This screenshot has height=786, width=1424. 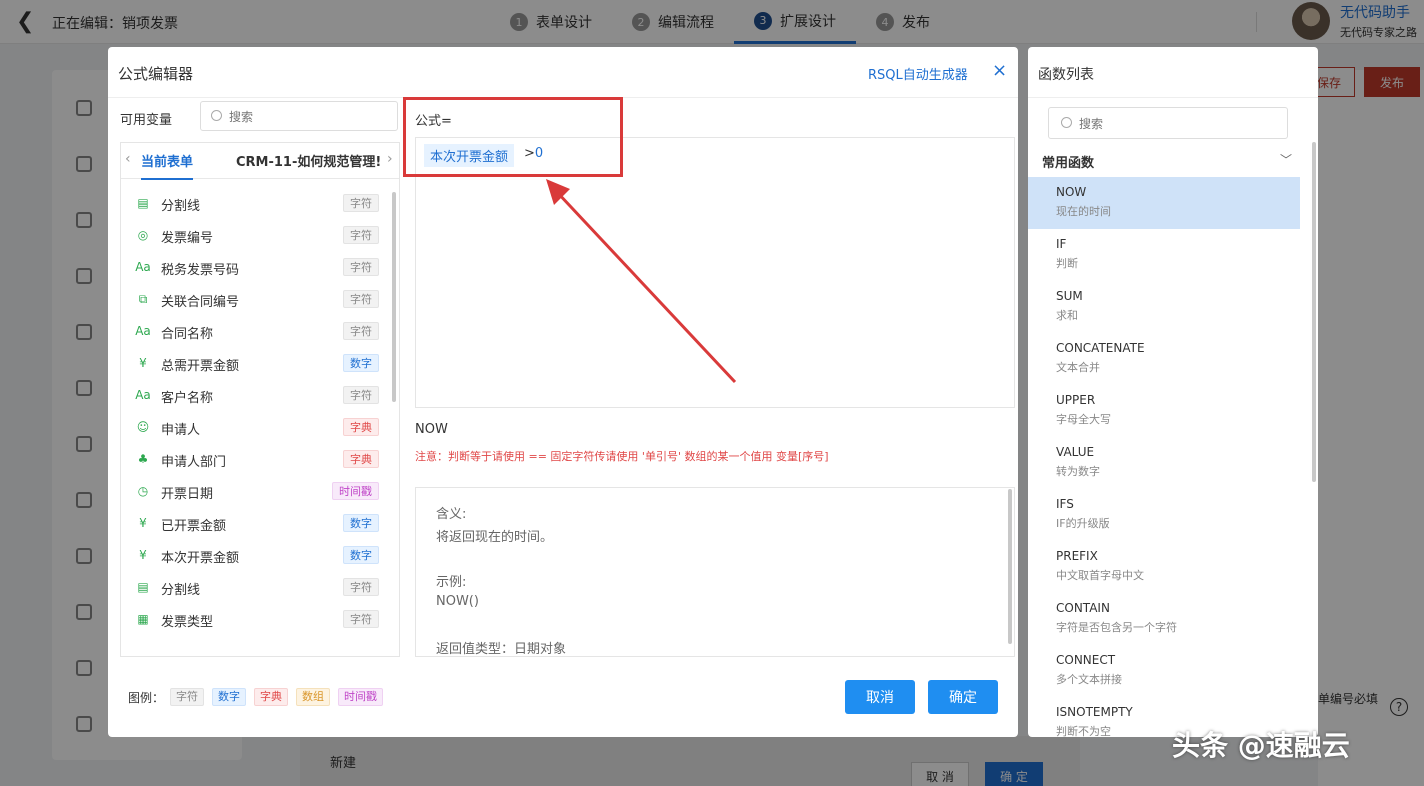 I want to click on tab-related-form: CRM-11-如何规范管理!, so click(x=308, y=160).